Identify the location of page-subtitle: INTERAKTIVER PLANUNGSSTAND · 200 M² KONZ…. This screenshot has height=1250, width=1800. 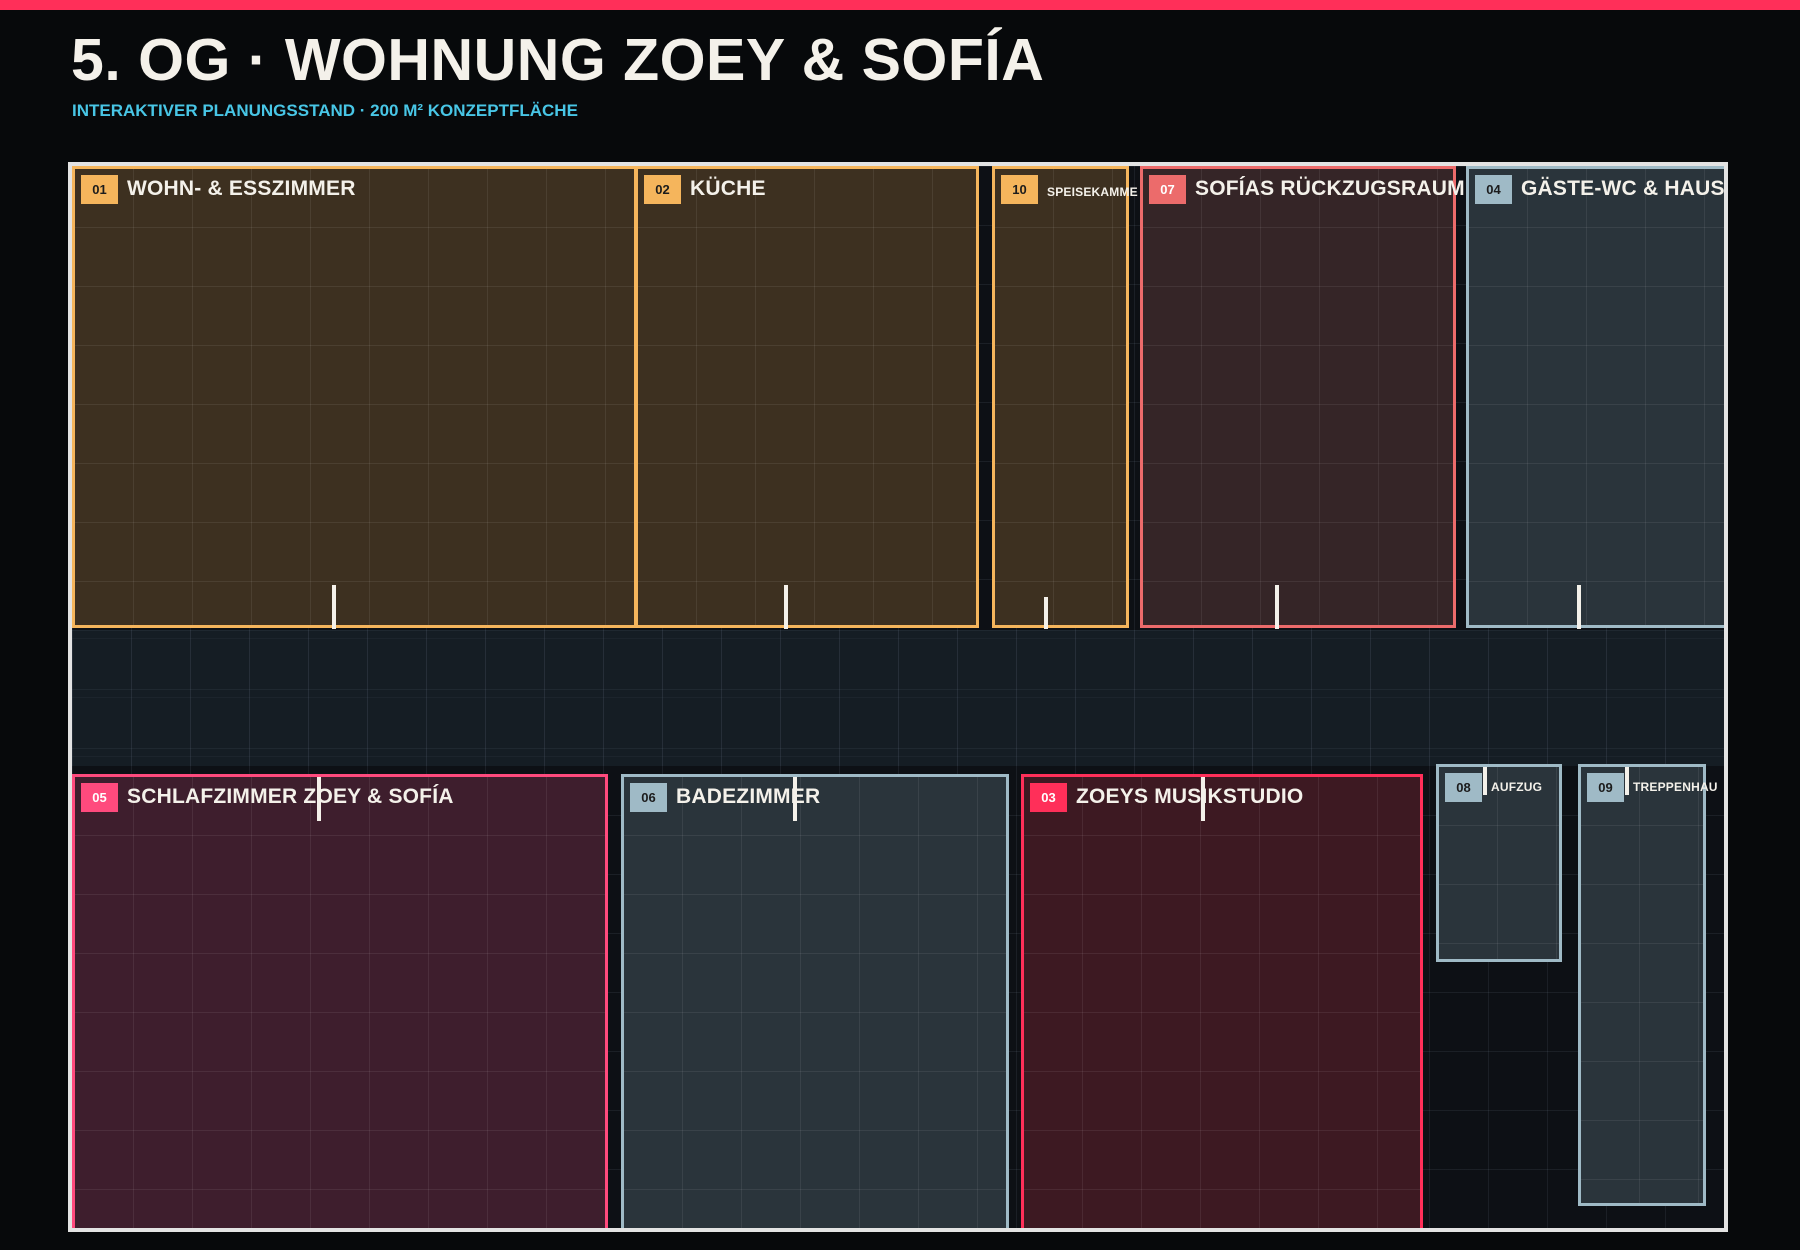
(325, 110).